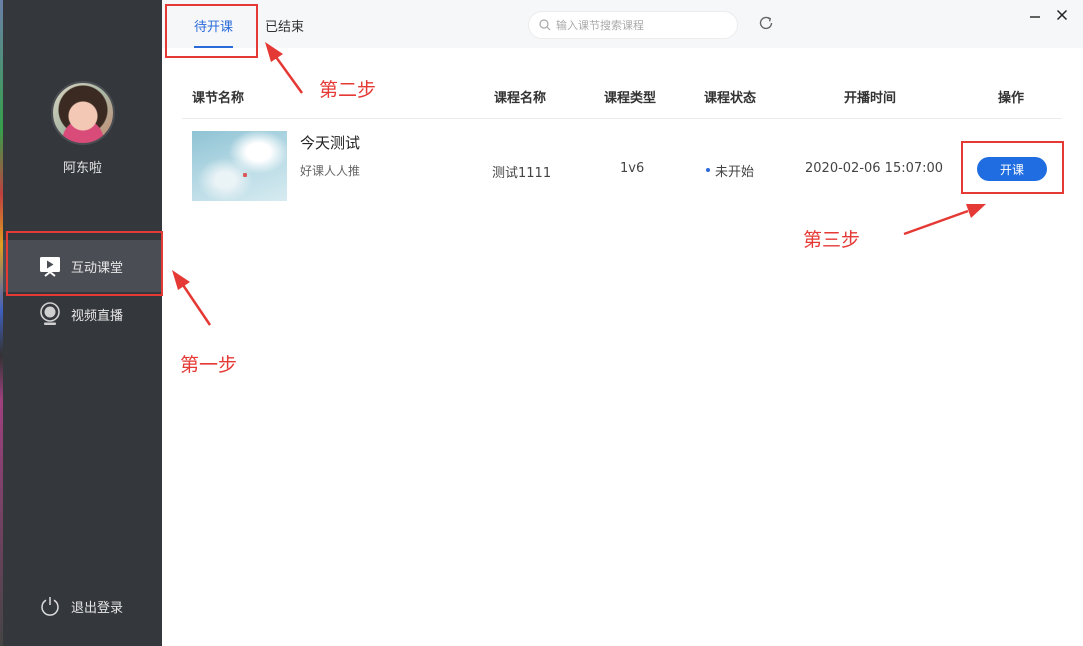 This screenshot has height=646, width=1083. Describe the element at coordinates (348, 90) in the screenshot. I see `annotation-step2: 第二步` at that location.